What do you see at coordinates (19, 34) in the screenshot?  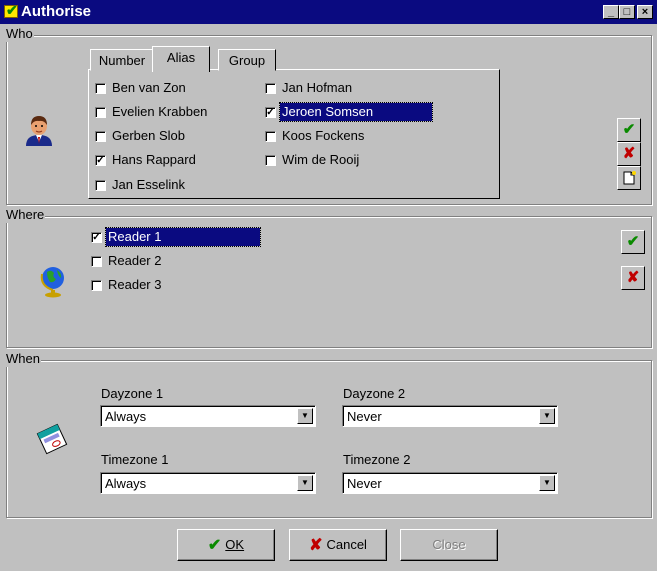 I see `who-label: Who` at bounding box center [19, 34].